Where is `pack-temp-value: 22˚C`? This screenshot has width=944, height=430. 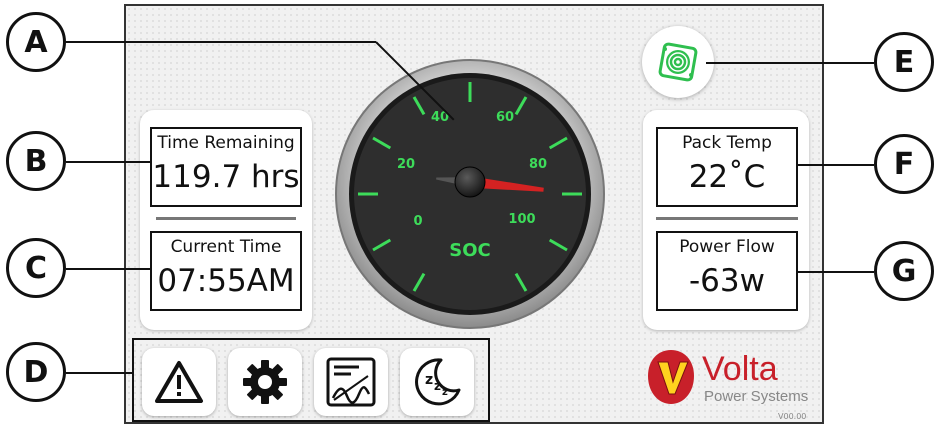 pack-temp-value: 22˚C is located at coordinates (727, 177).